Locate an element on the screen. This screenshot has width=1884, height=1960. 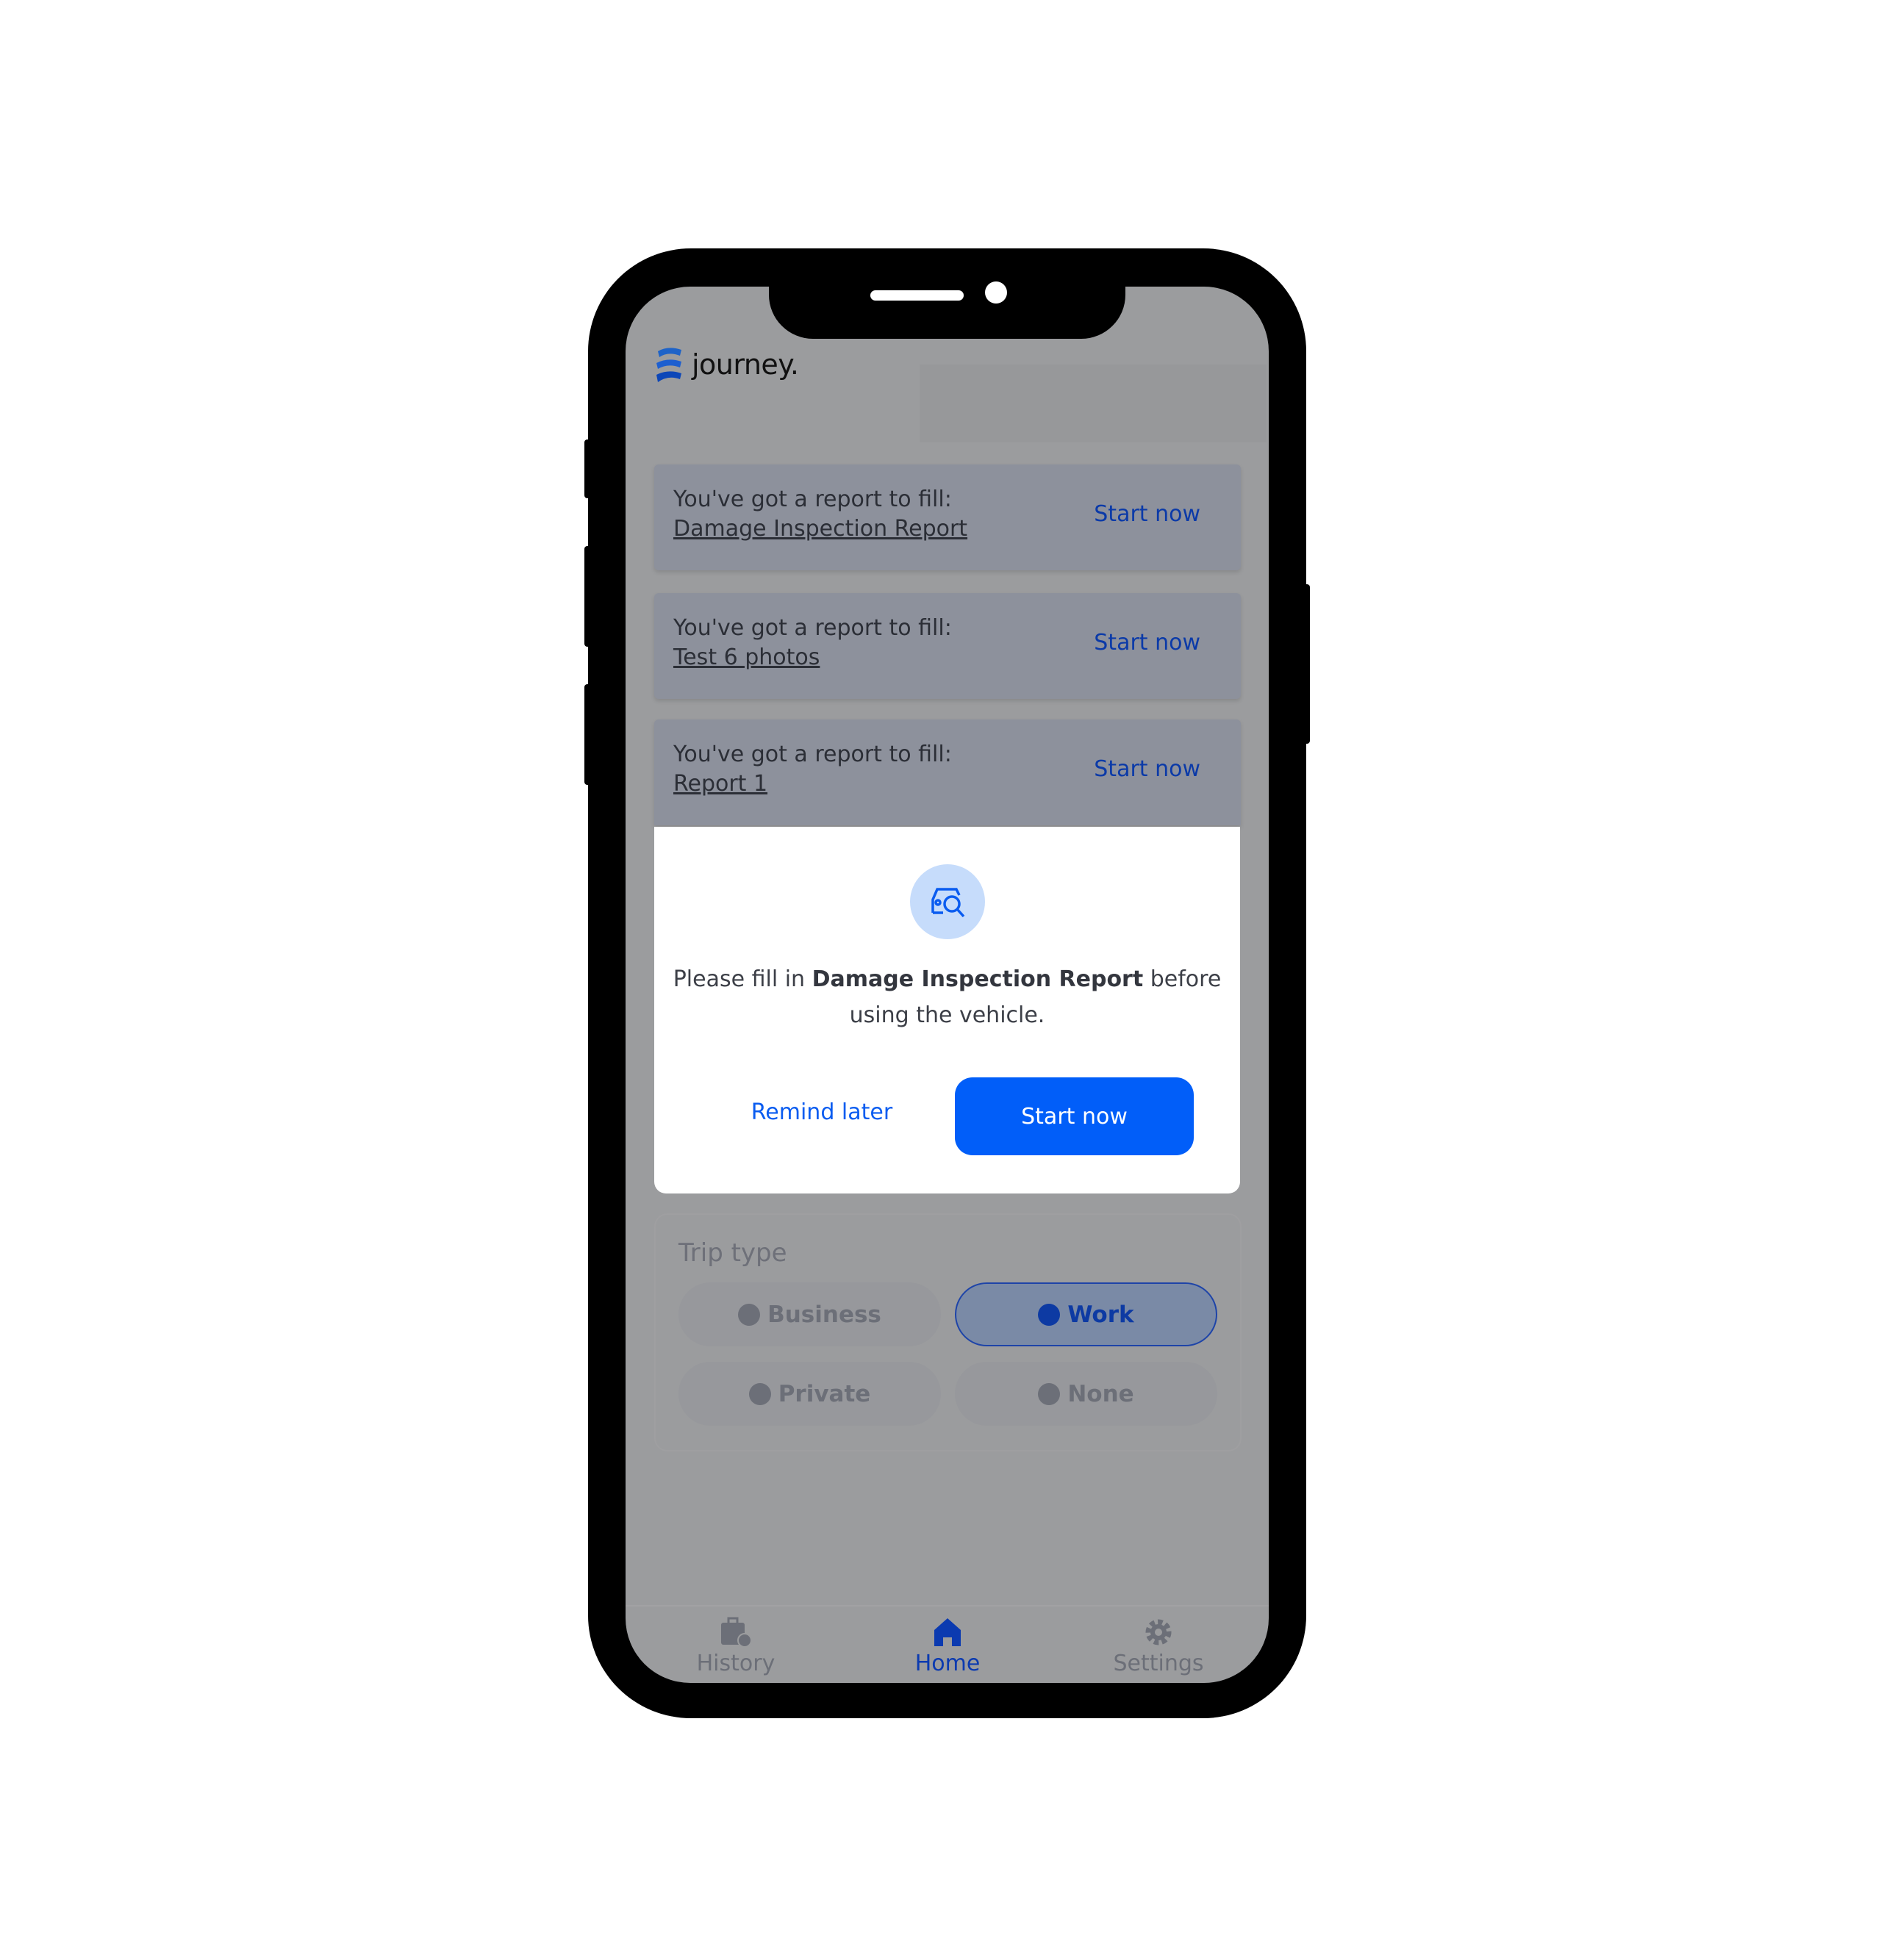
report-link: Damage Inspection Report is located at coordinates (820, 529).